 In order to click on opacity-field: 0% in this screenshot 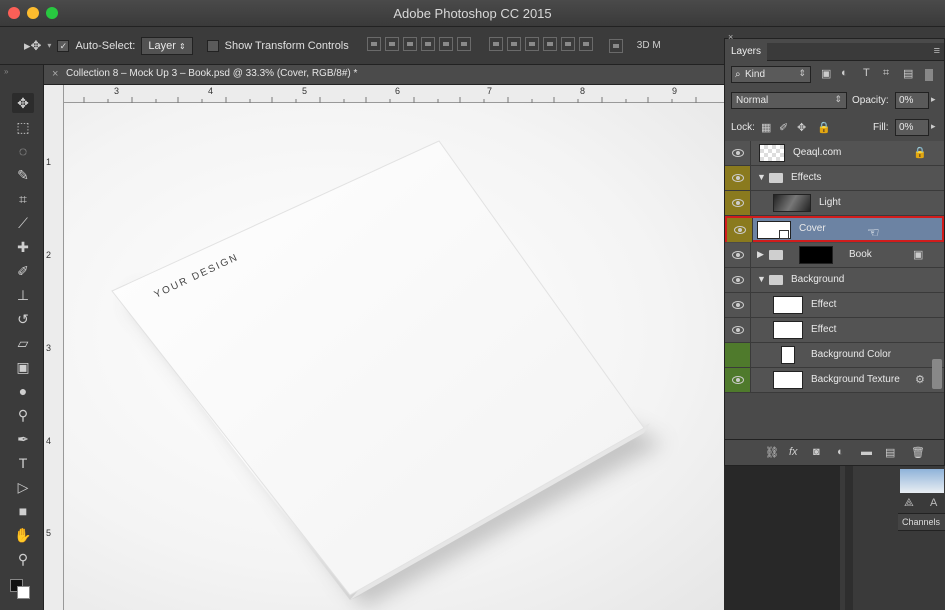, I will do `click(912, 100)`.